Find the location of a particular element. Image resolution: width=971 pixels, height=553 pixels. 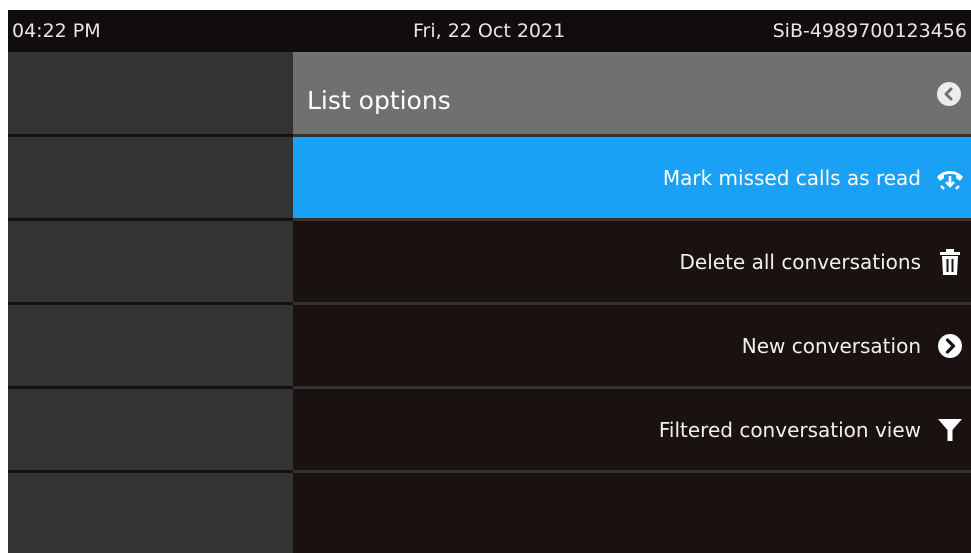

option-label: Filtered conversation view is located at coordinates (789, 429).